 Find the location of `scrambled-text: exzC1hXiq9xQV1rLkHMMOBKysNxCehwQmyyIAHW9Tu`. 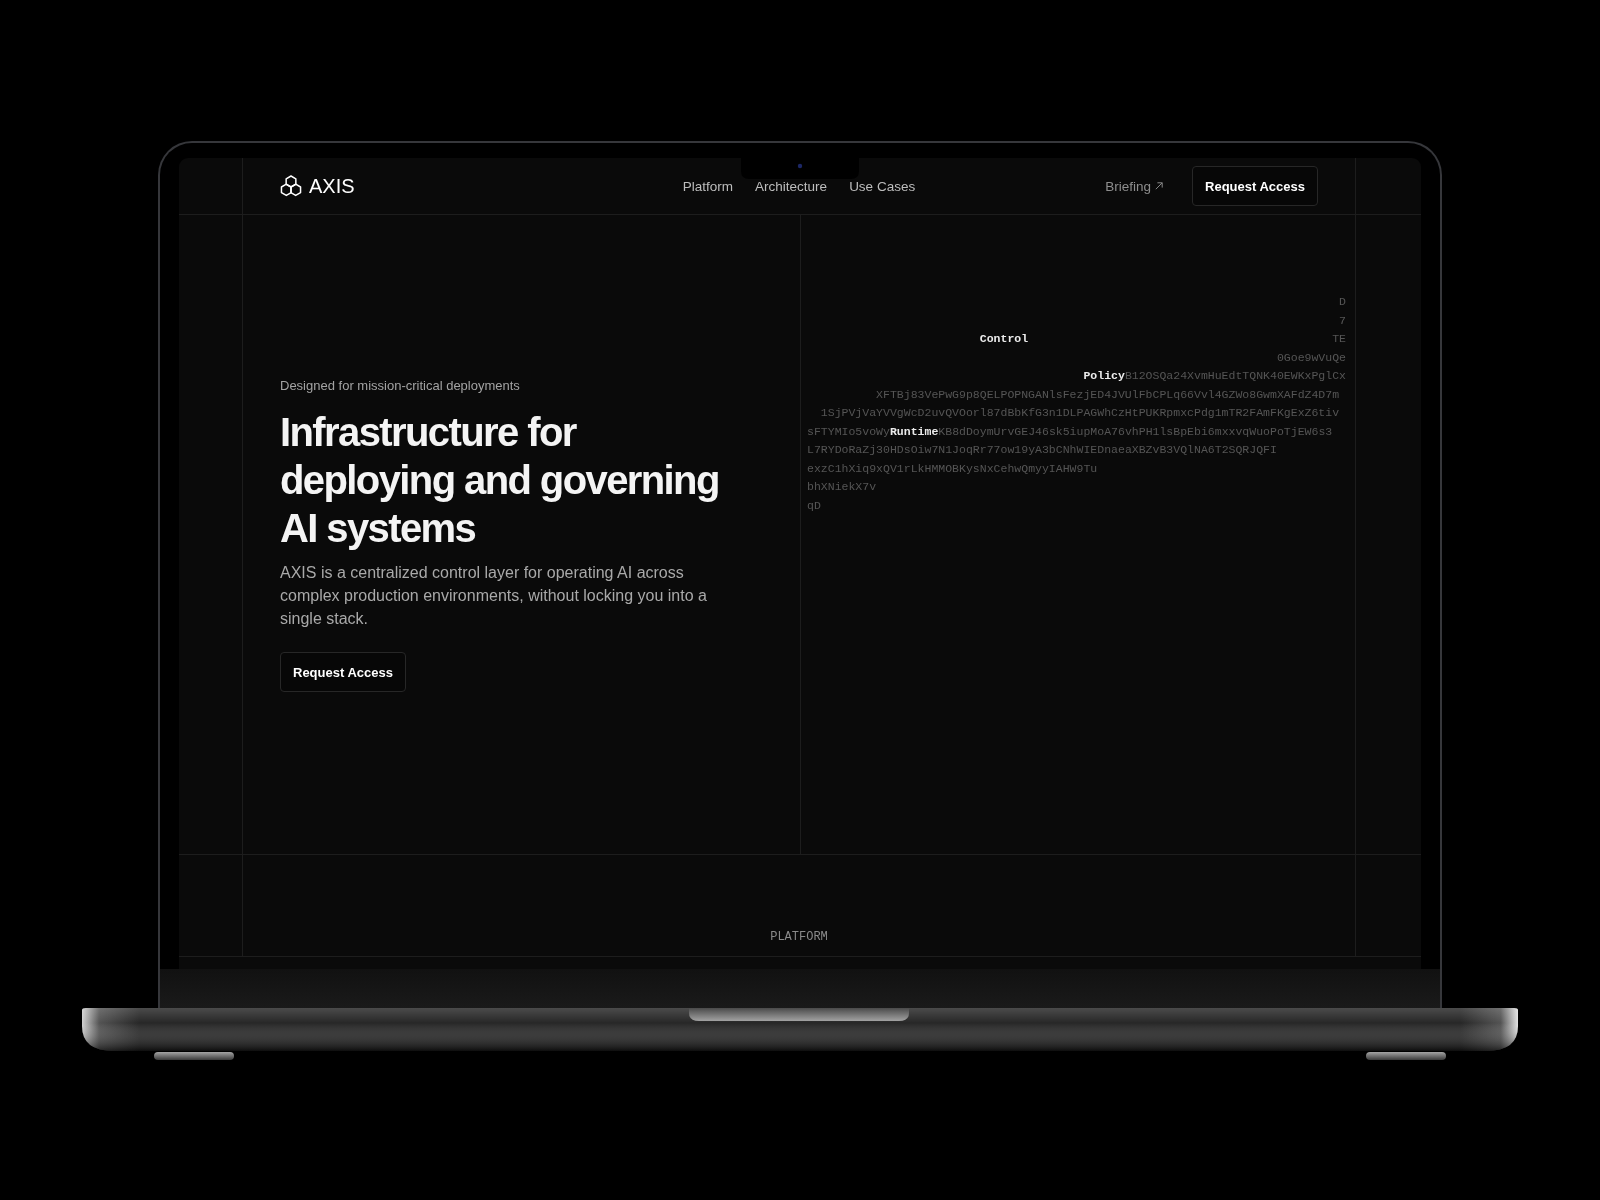

scrambled-text: exzC1hXiq9xQV1rLkHMMOBKysNxCehwQmyyIAHW9Tu is located at coordinates (952, 468).